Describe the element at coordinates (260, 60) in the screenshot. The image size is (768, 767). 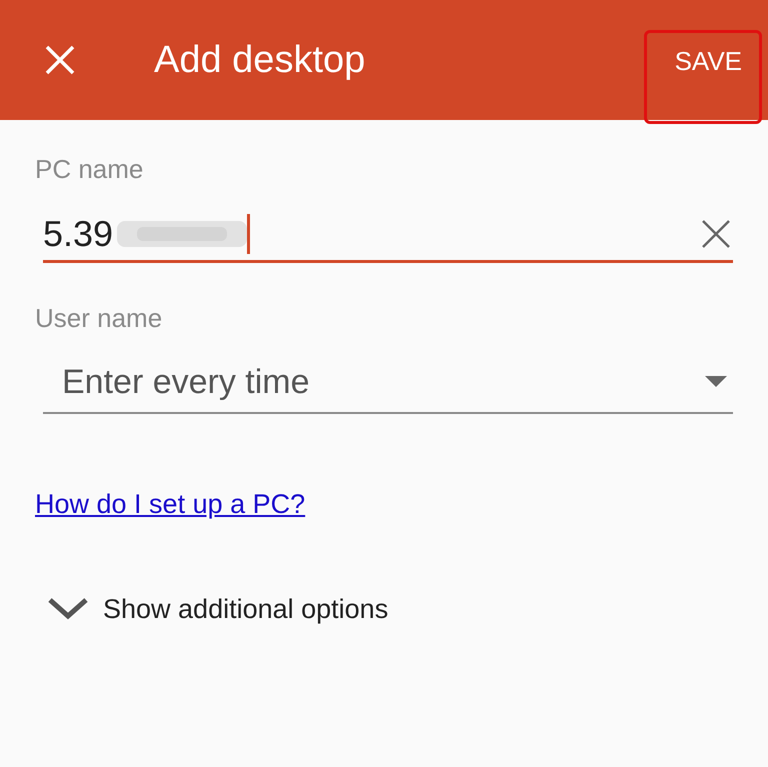
I see `window-title: Add desktop` at that location.